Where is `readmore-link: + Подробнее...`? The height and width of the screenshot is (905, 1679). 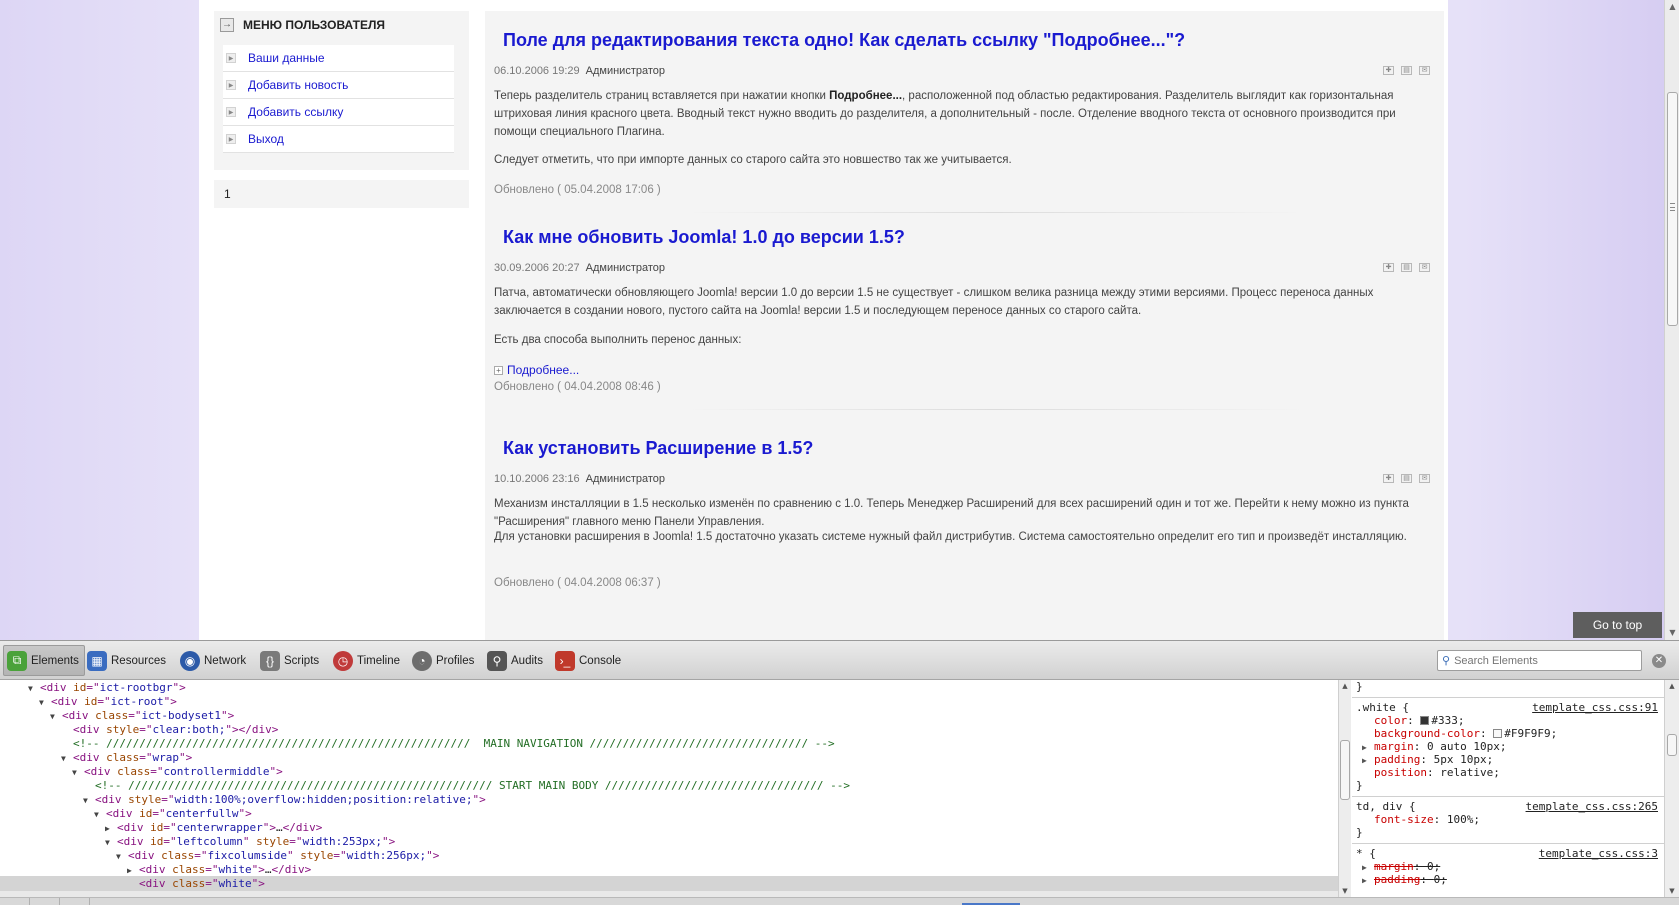 readmore-link: + Подробнее... is located at coordinates (536, 370).